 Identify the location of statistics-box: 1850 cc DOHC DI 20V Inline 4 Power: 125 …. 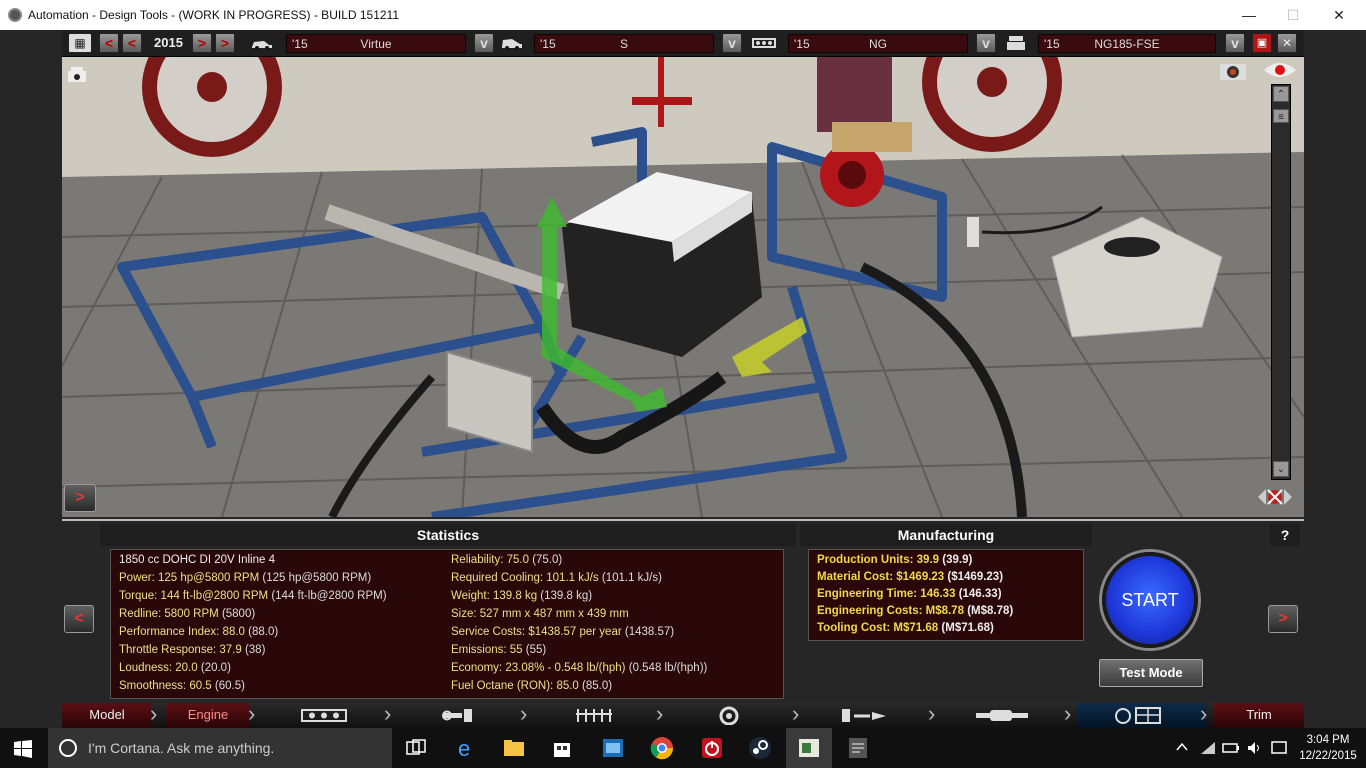
(447, 624).